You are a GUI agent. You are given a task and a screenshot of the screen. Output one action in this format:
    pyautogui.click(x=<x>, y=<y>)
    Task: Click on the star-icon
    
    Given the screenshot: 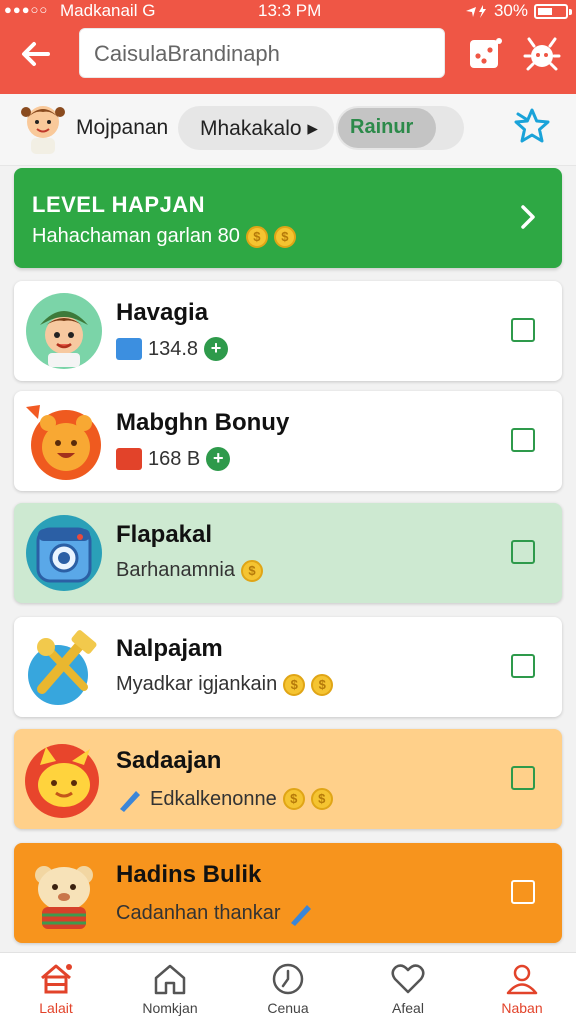 What is the action you would take?
    pyautogui.click(x=532, y=126)
    